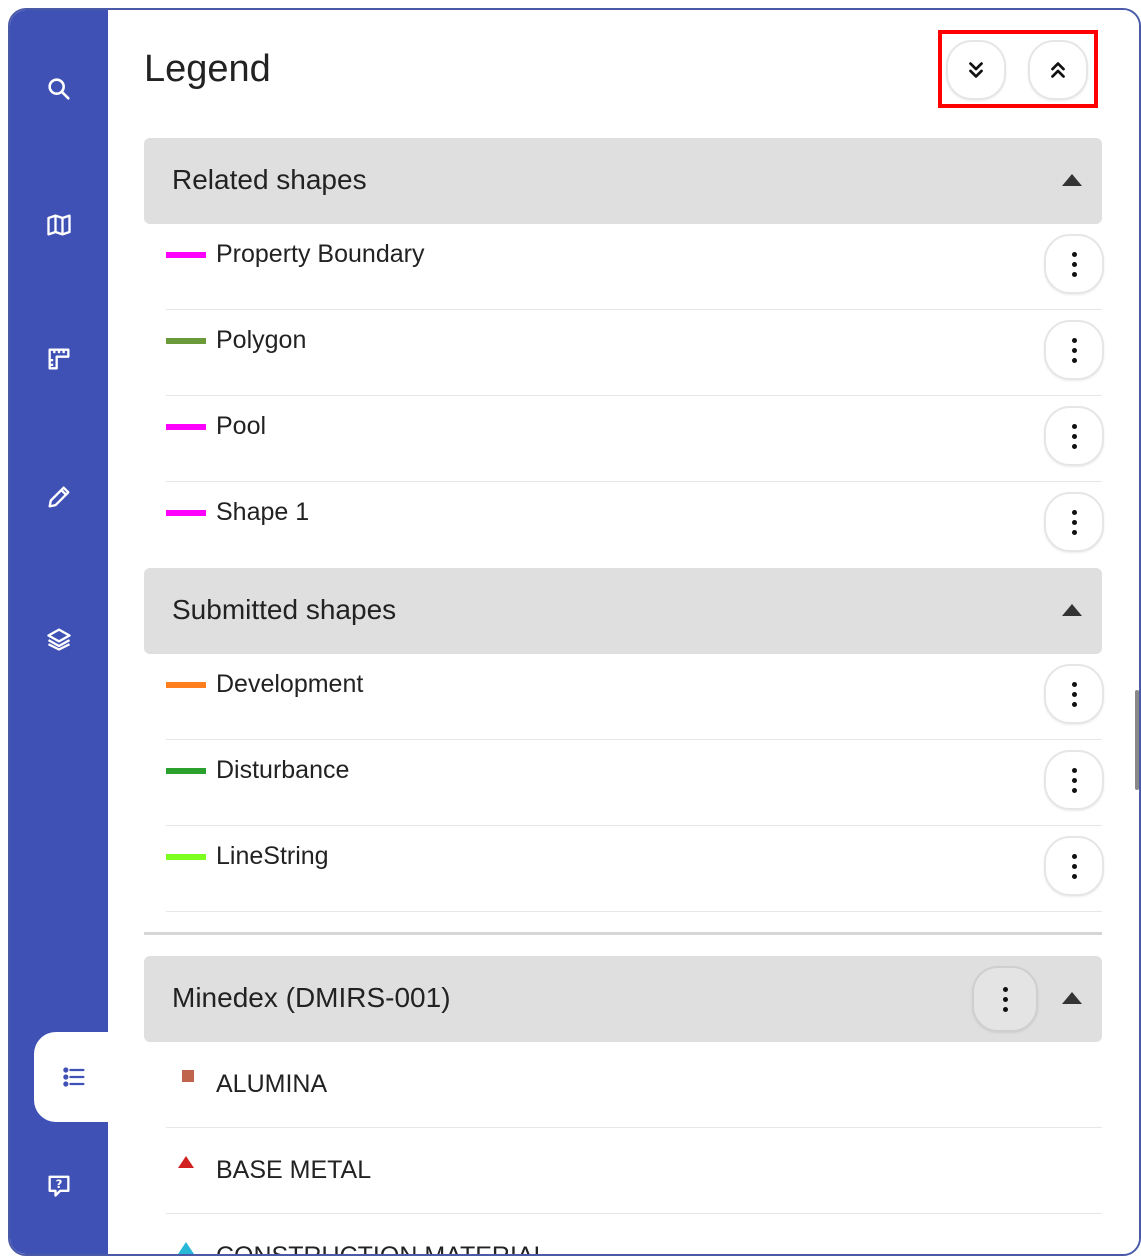 The image size is (1141, 1256). I want to click on pencil-icon, so click(59, 497).